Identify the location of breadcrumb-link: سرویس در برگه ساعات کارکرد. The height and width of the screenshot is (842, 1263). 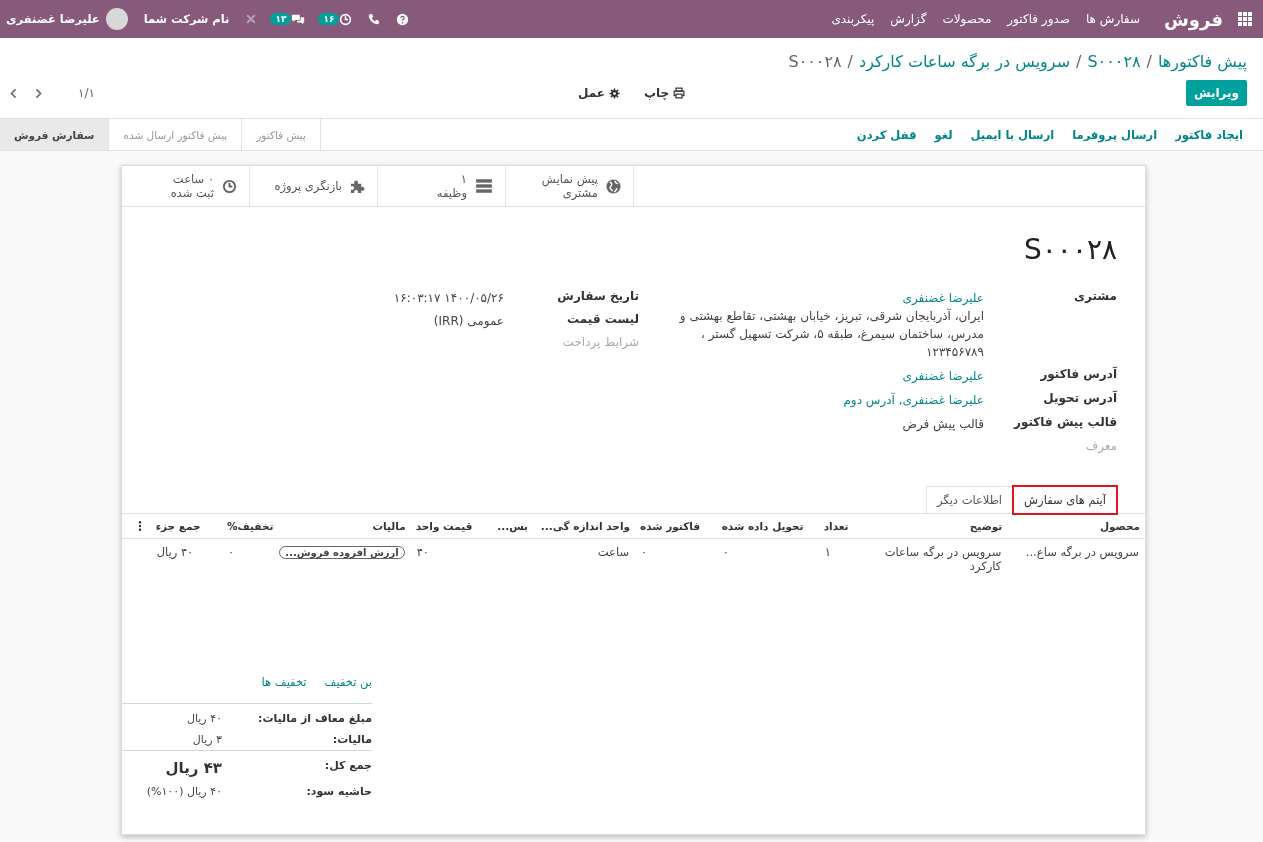
(965, 61).